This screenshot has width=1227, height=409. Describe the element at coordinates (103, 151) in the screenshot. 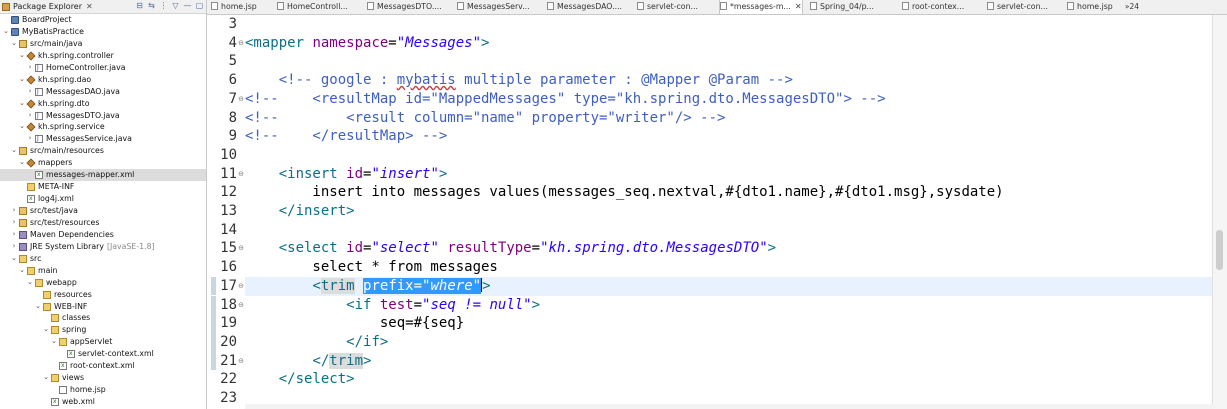

I see `tree-item: ⌄ src/main/resources` at that location.